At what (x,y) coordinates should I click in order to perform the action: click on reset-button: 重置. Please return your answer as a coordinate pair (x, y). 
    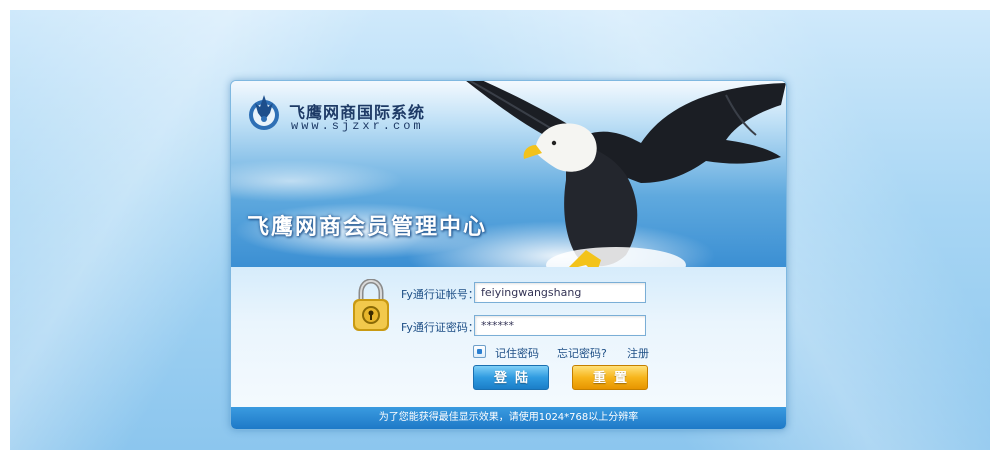
    Looking at the image, I should click on (610, 377).